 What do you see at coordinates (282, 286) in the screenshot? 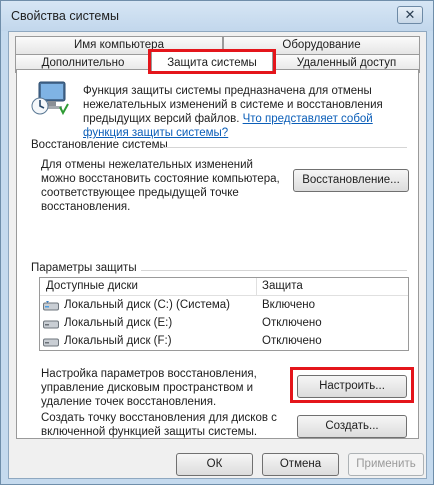
I see `column-protection: Защита` at bounding box center [282, 286].